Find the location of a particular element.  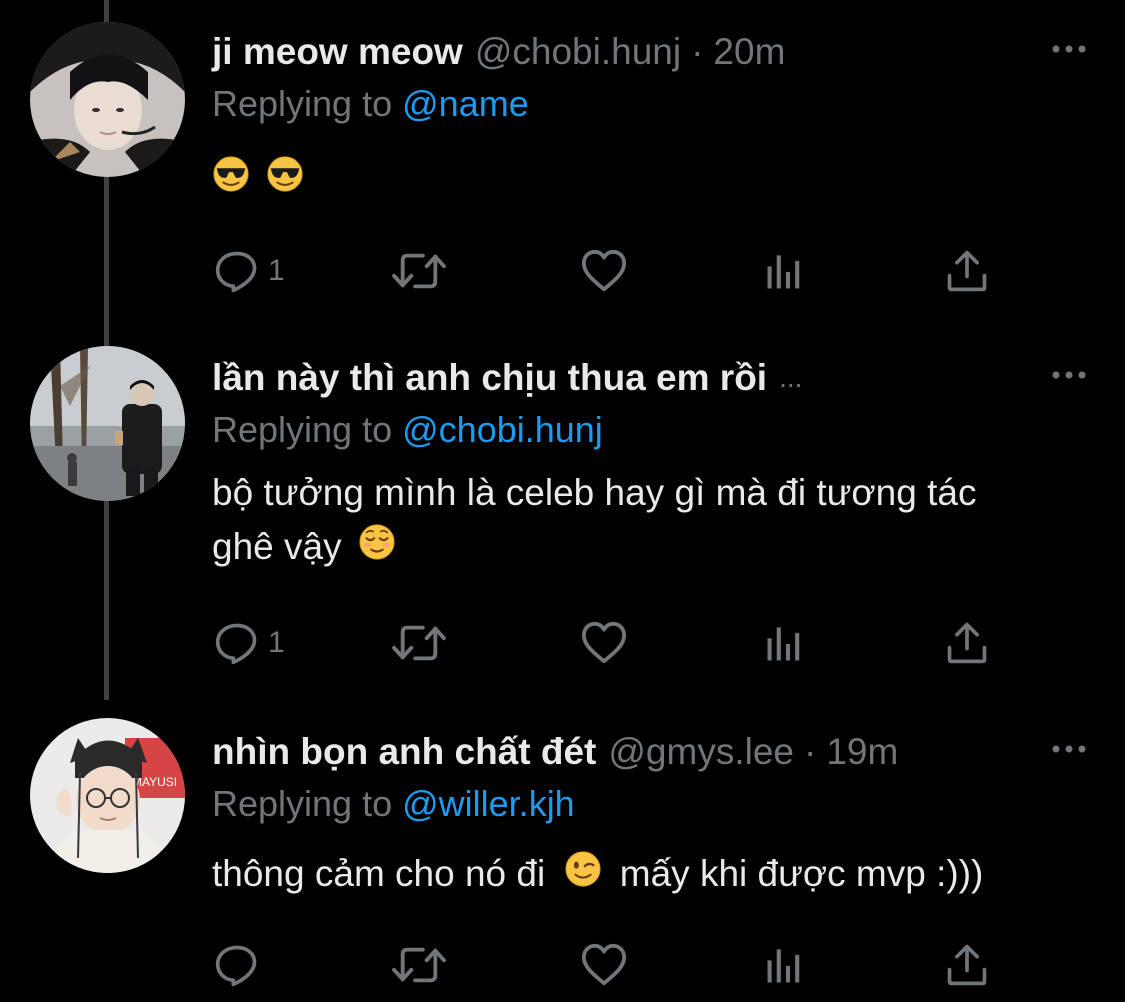

tweet-text is located at coordinates (647, 180).